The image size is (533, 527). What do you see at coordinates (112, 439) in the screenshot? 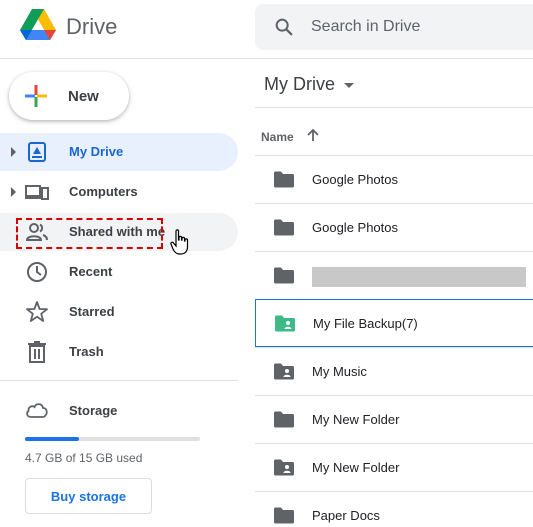
I see `storage-progress-bar` at bounding box center [112, 439].